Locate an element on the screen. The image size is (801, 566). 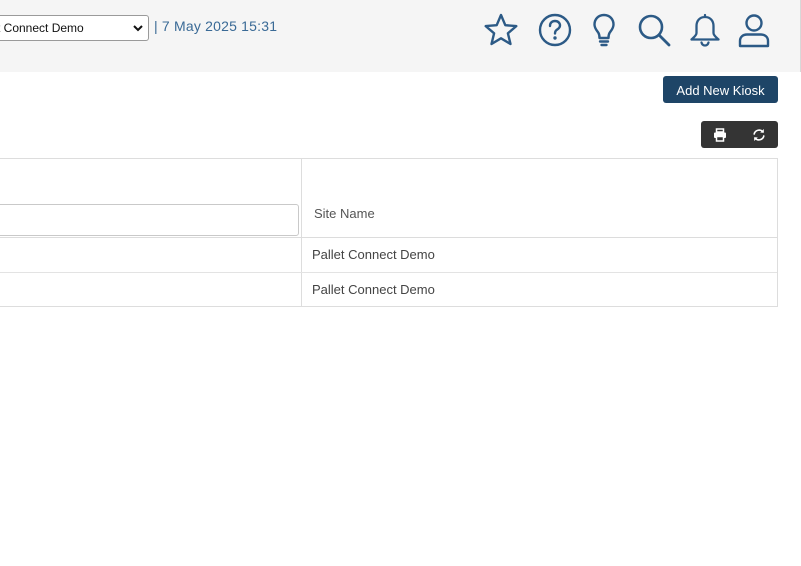
chevron-down-icon is located at coordinates (138, 28).